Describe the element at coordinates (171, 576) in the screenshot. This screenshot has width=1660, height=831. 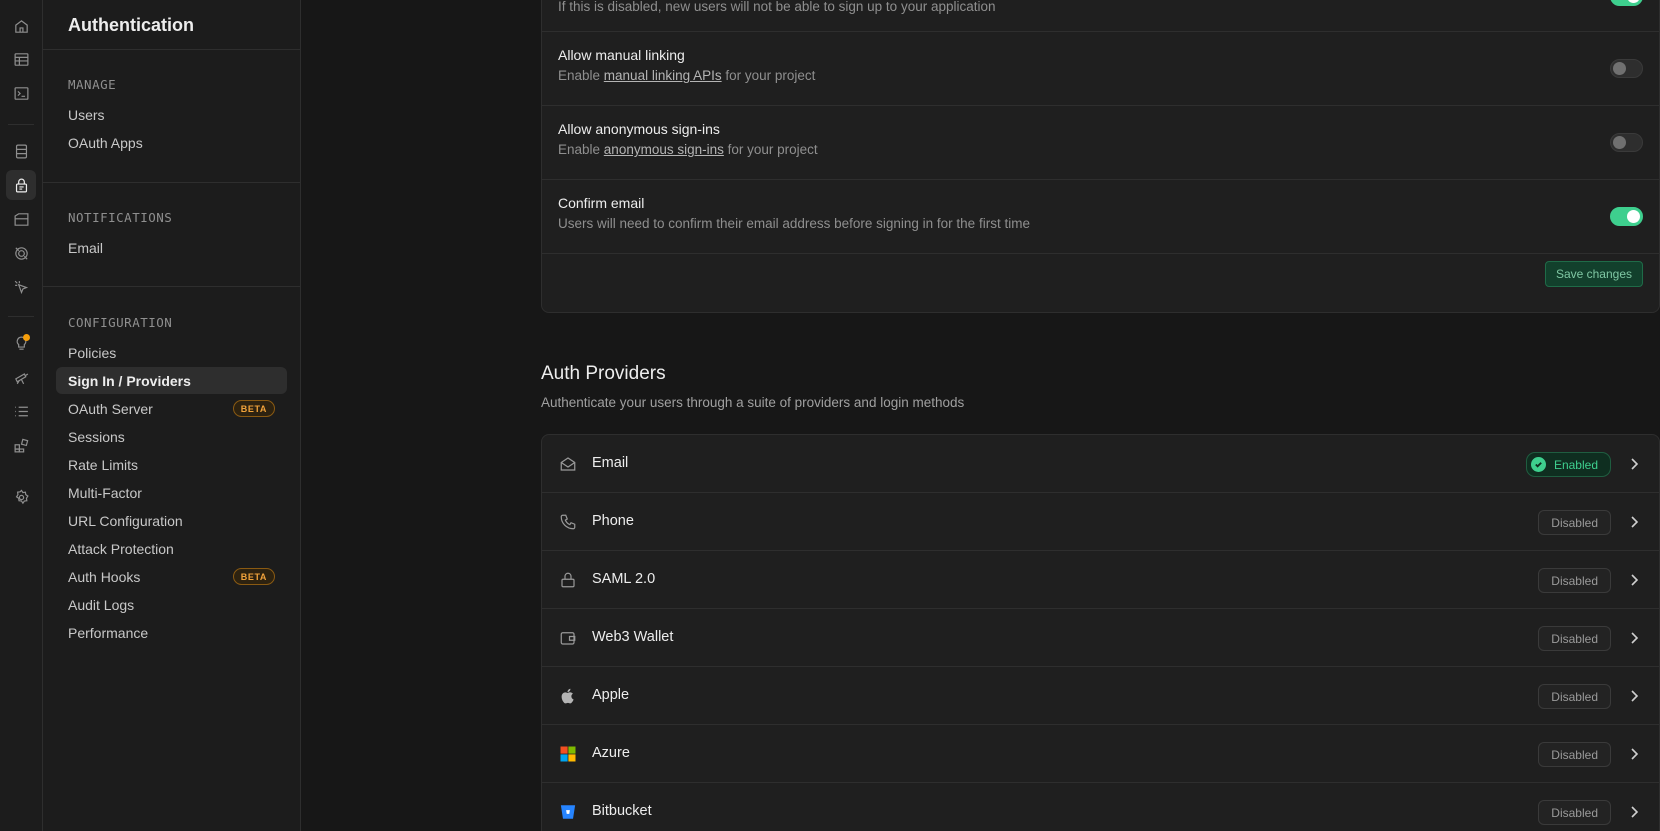
I see `sidebar-item-auth-hooks: Auth Hooks BETA` at that location.